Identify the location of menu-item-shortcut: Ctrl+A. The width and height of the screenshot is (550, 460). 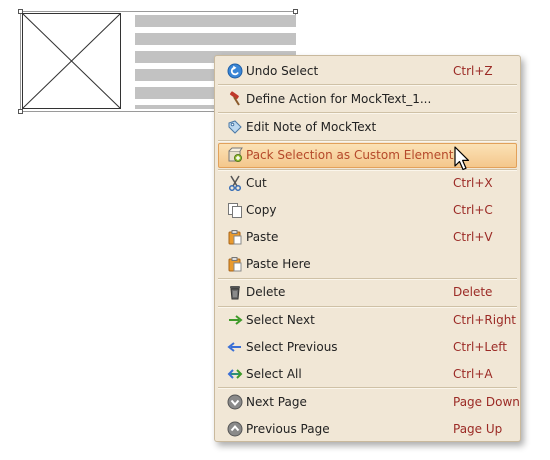
(473, 374).